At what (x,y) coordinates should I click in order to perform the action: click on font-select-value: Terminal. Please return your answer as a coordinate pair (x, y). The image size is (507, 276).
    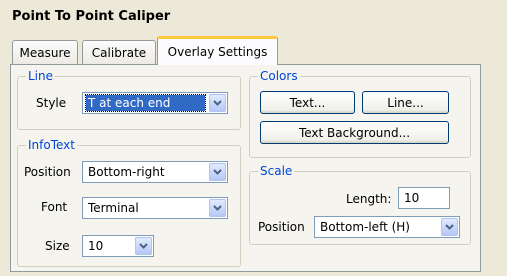
    Looking at the image, I should click on (113, 208).